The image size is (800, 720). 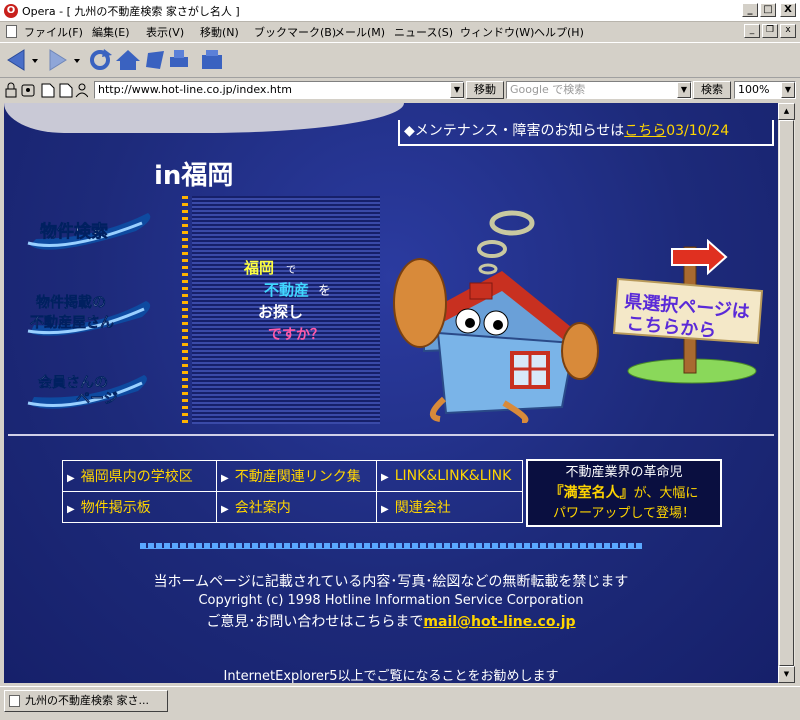 What do you see at coordinates (35, 61) in the screenshot?
I see `back-dropdown-icon` at bounding box center [35, 61].